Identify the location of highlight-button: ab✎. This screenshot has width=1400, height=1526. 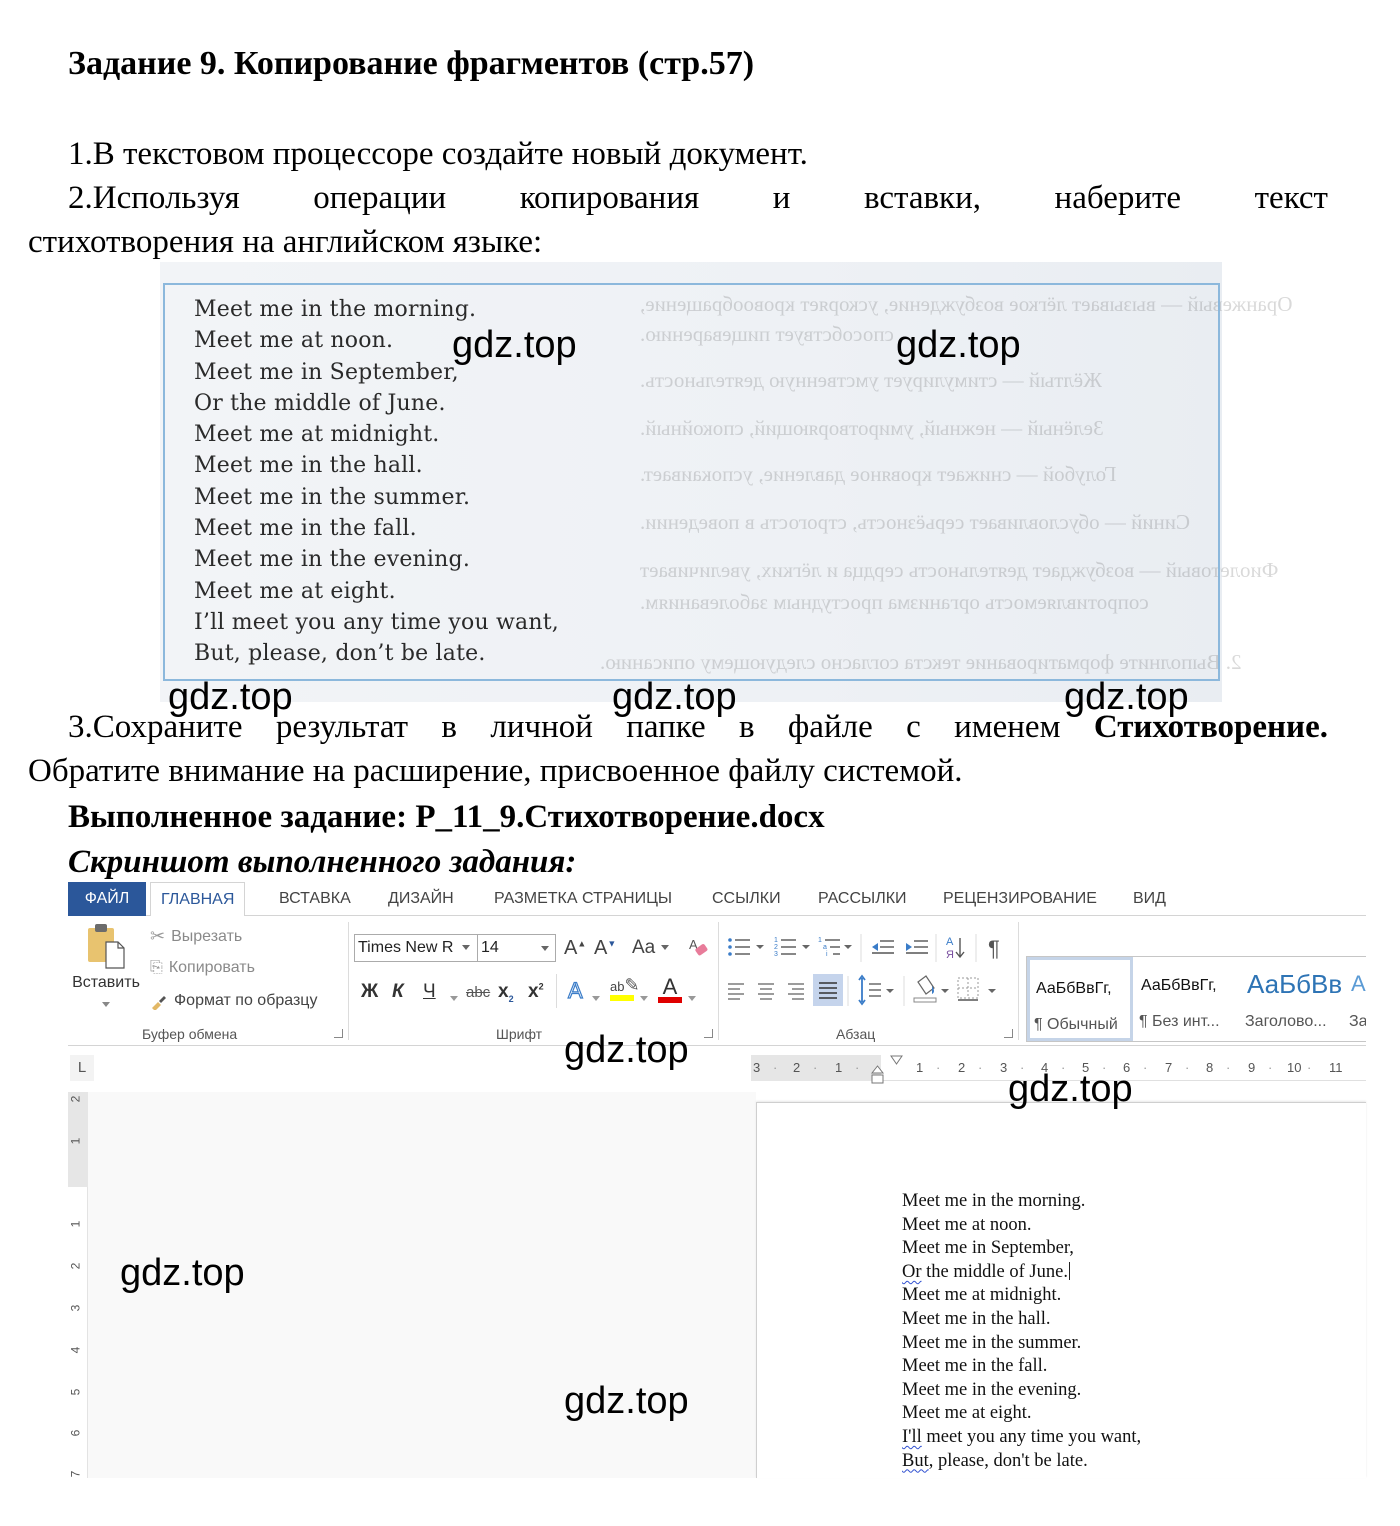
(625, 988).